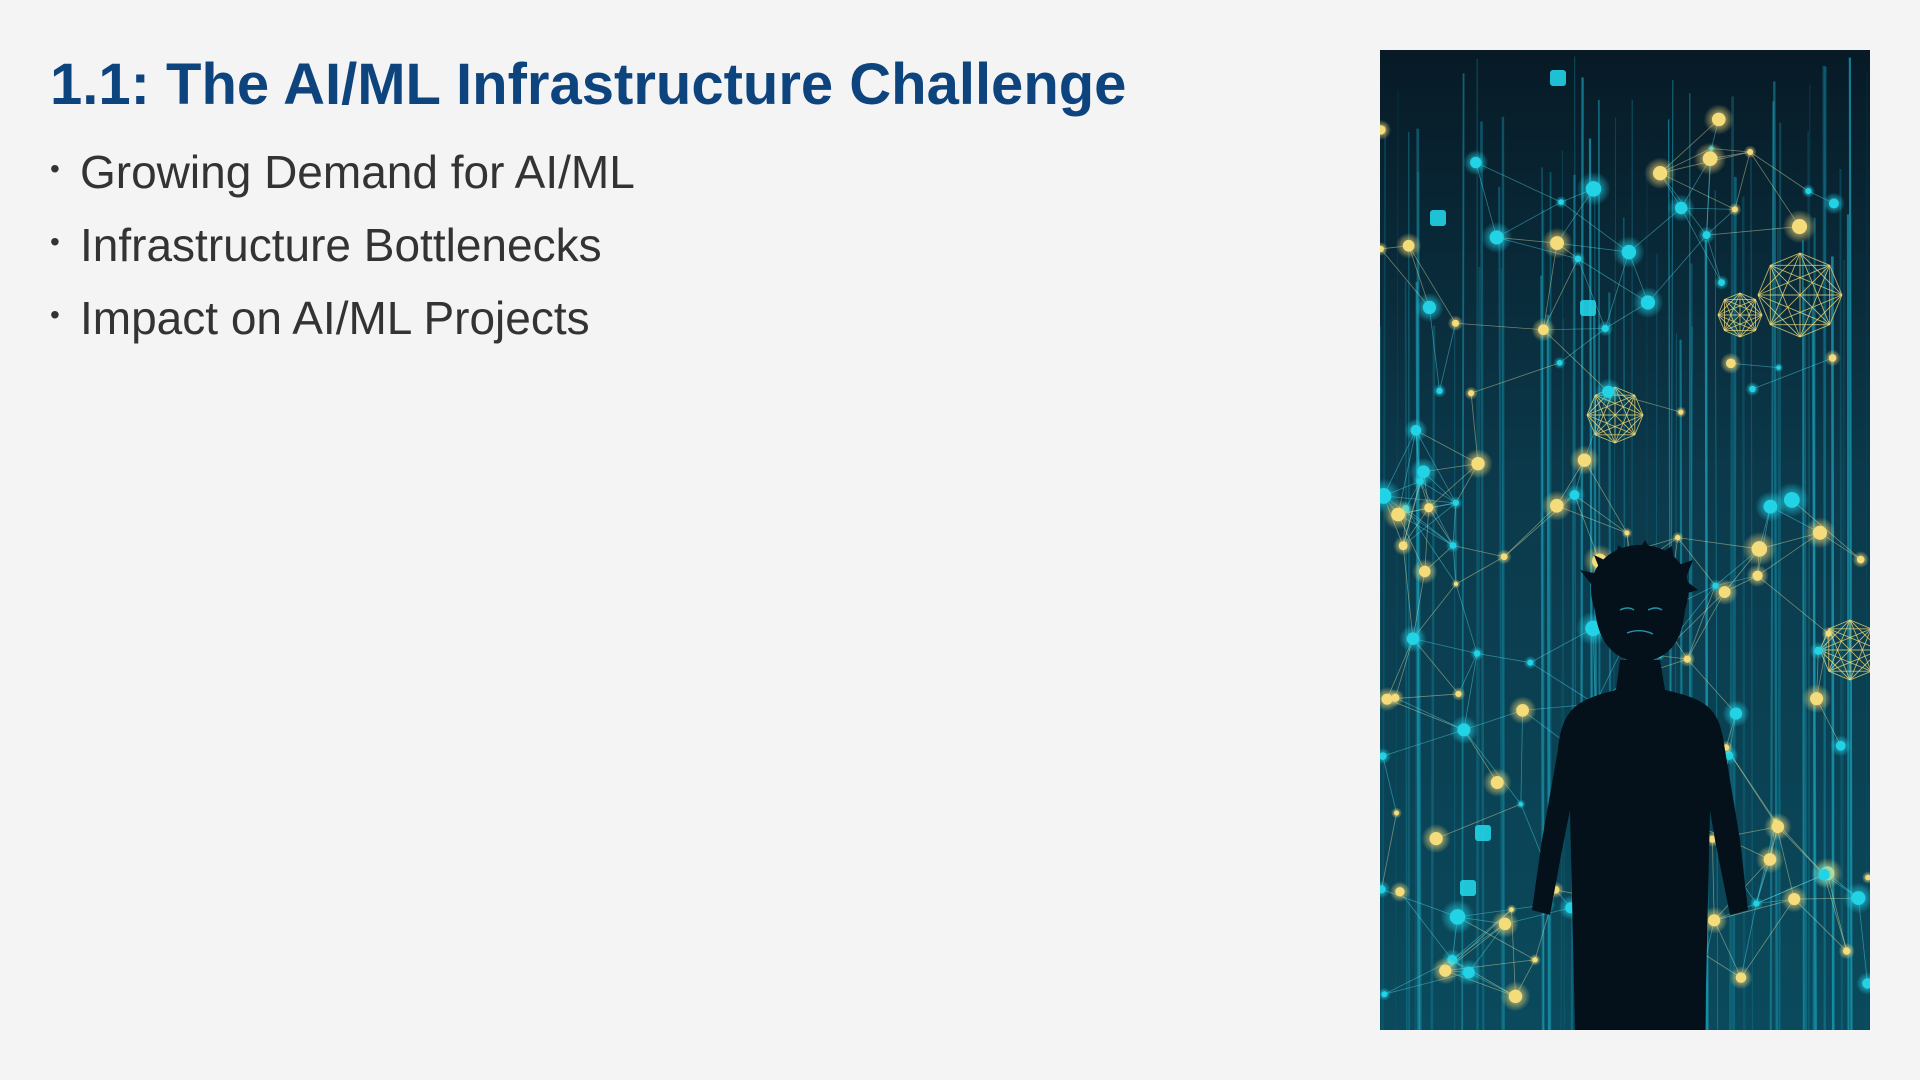 The height and width of the screenshot is (1080, 1920). I want to click on bullet-item: • Impact on AI/ML Projects, so click(342, 327).